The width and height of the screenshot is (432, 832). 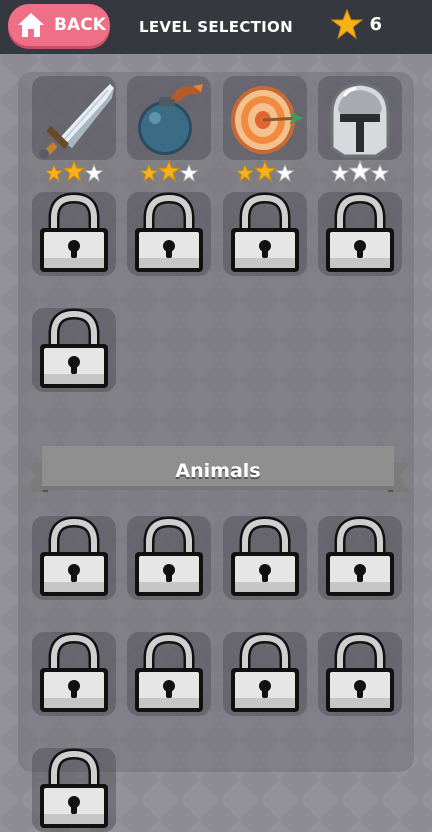 I want to click on star-total: 6, so click(x=375, y=24).